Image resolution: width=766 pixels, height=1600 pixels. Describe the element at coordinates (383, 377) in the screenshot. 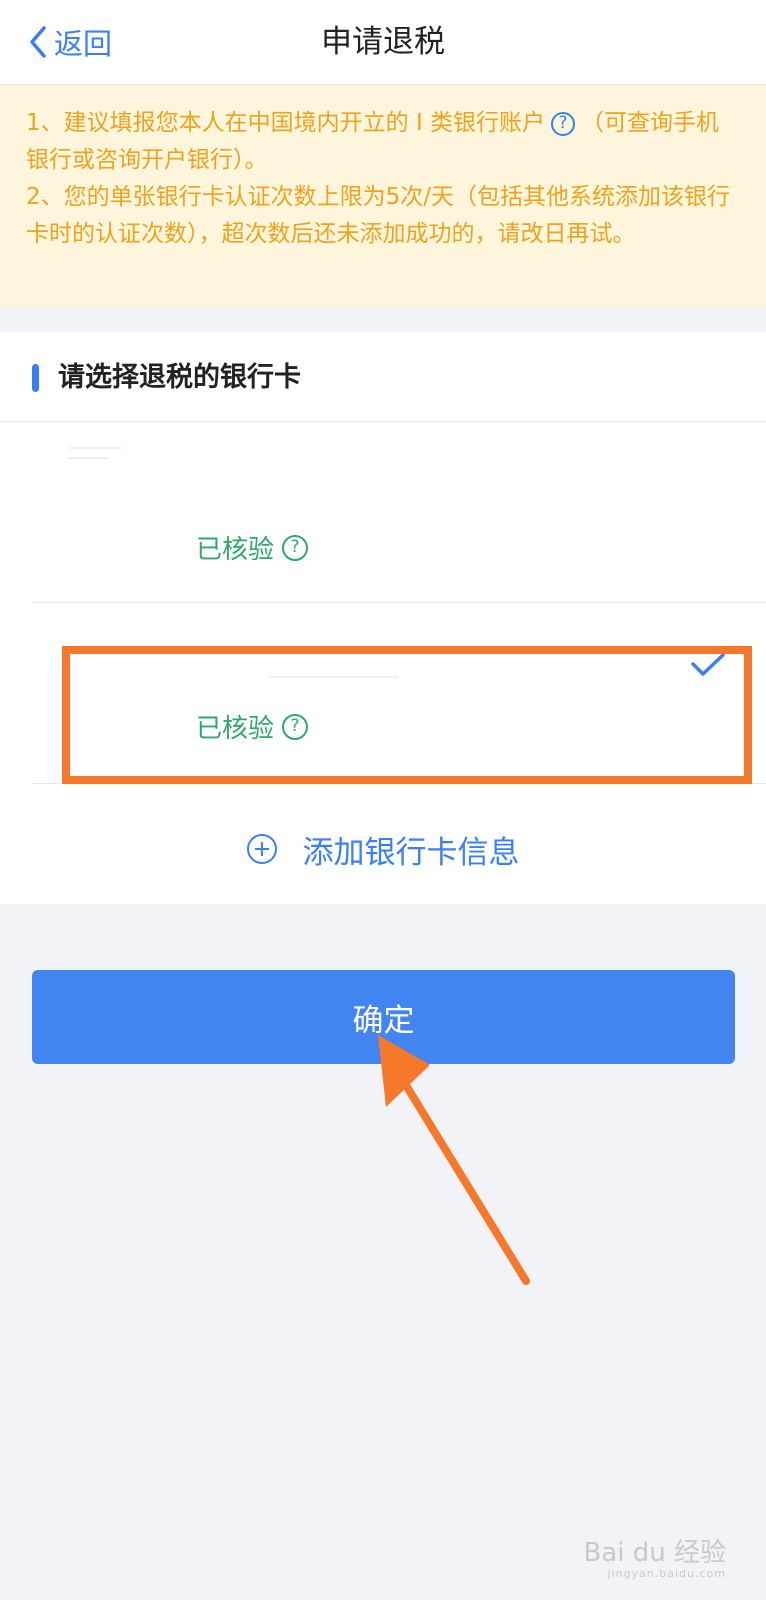

I see `section-header: 请选择退税的银行卡` at that location.